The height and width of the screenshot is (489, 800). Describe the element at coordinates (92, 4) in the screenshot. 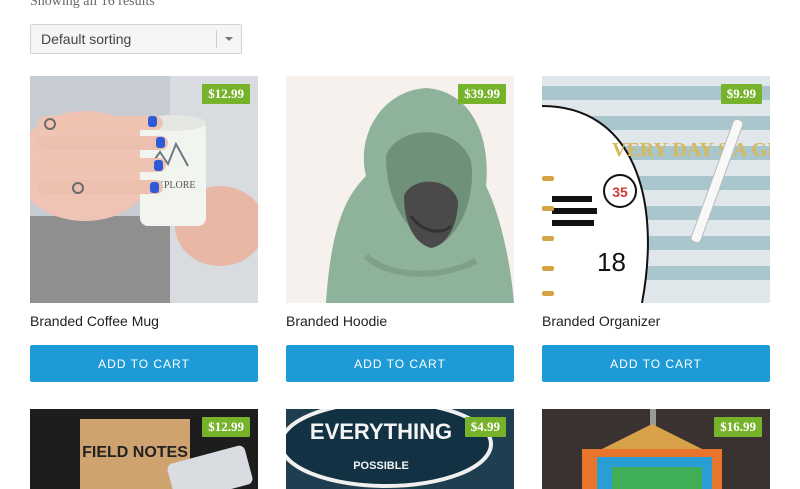

I see `results-count: Showing all 16 results` at that location.